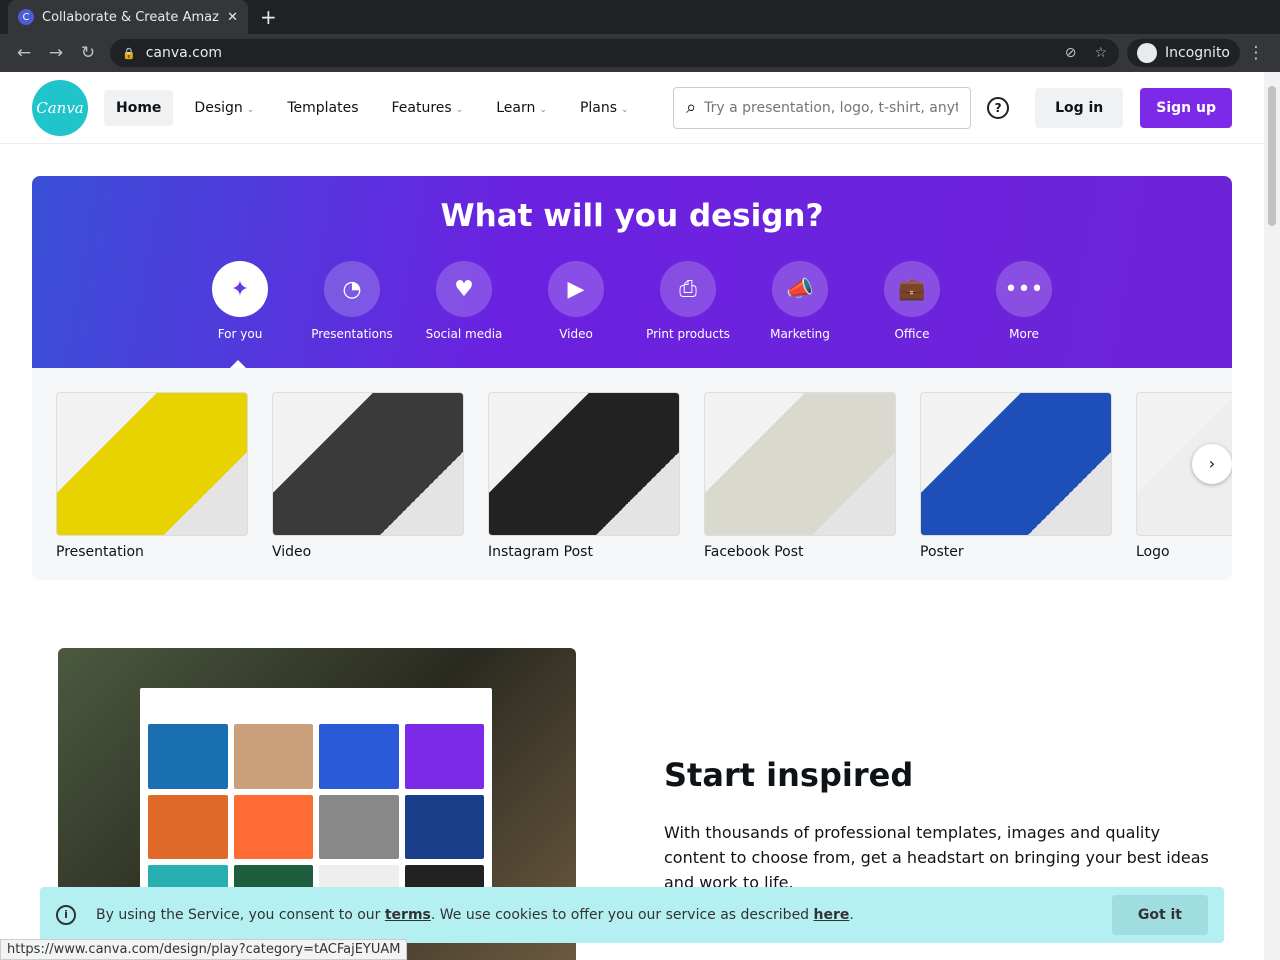  Describe the element at coordinates (56, 53) in the screenshot. I see `forward-icon: →` at that location.